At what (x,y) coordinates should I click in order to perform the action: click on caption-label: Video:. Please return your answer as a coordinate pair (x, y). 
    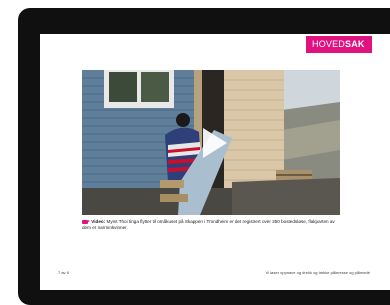
    Looking at the image, I should click on (98, 221).